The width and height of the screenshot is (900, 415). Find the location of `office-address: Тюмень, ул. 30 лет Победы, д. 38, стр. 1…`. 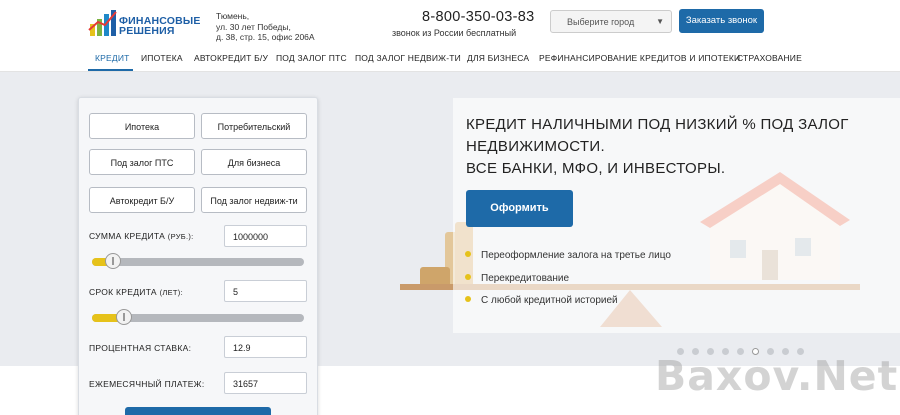

office-address: Тюмень, ул. 30 лет Победы, д. 38, стр. 1… is located at coordinates (276, 27).